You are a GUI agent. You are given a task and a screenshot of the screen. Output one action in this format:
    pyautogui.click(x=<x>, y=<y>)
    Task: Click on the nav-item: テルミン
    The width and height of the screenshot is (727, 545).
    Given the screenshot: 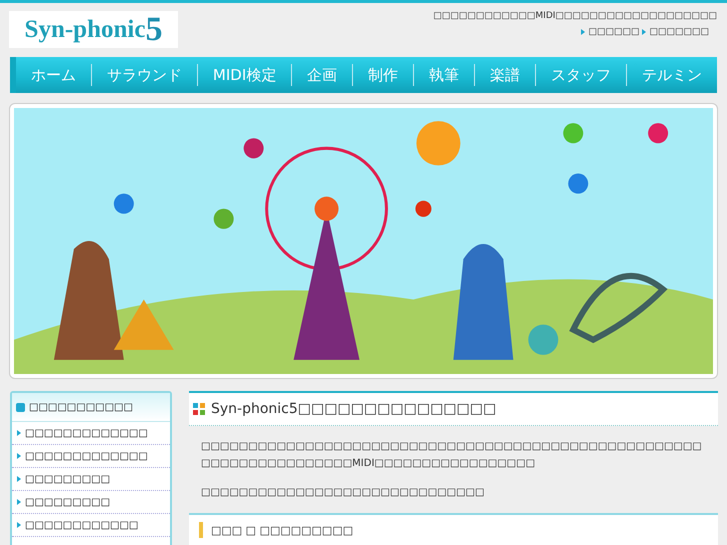 What is the action you would take?
    pyautogui.click(x=672, y=75)
    